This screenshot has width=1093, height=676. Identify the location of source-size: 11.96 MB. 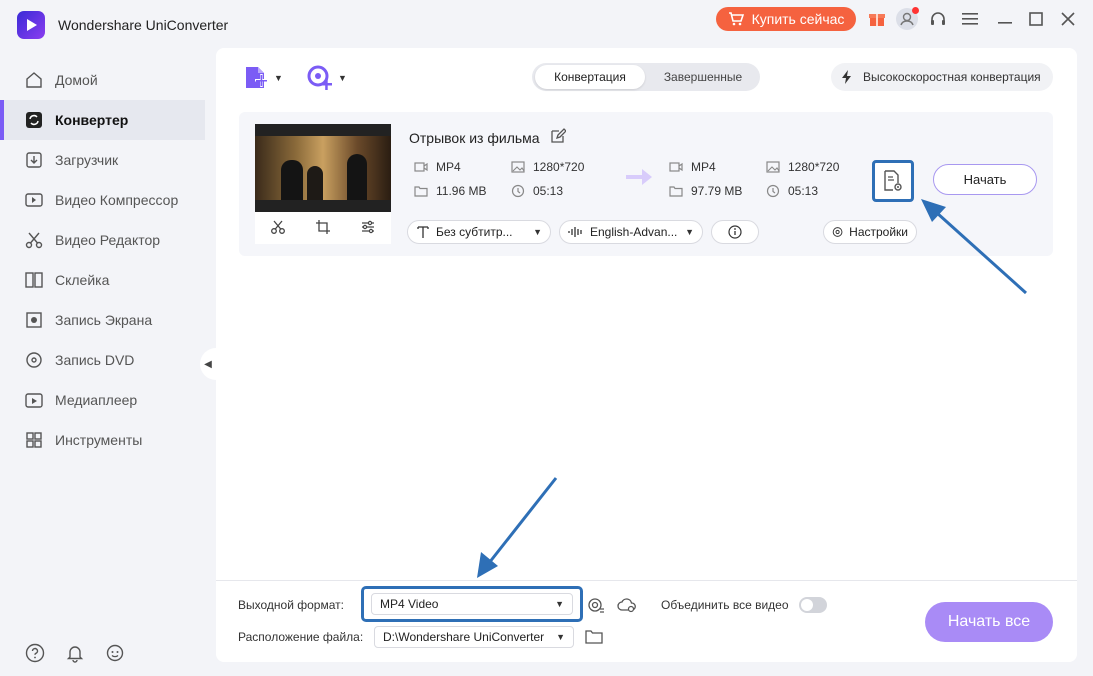
(450, 191).